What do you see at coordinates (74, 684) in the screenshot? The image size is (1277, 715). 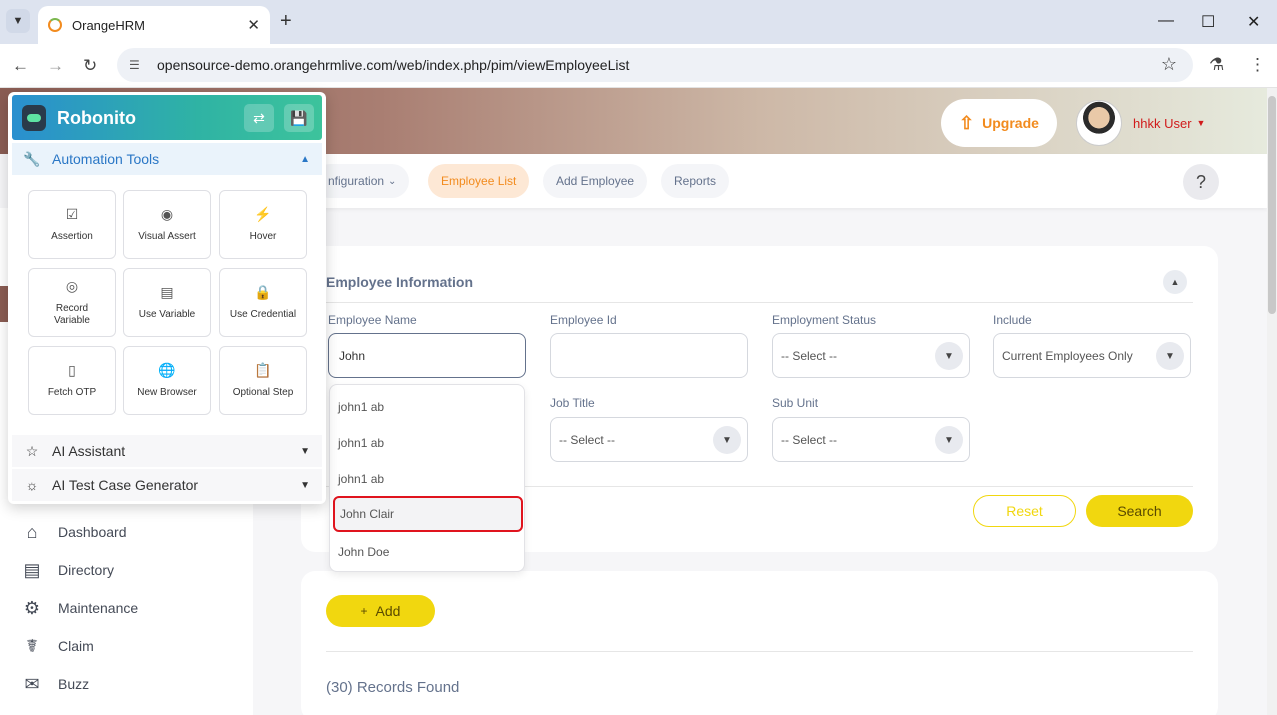 I see `sidebar-item-label: Buzz` at bounding box center [74, 684].